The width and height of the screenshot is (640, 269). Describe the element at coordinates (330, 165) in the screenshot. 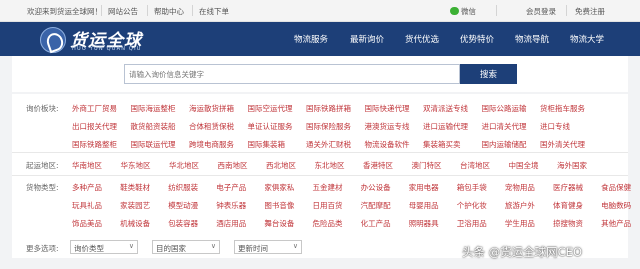

I see `region-tag-link: 东北地区` at that location.